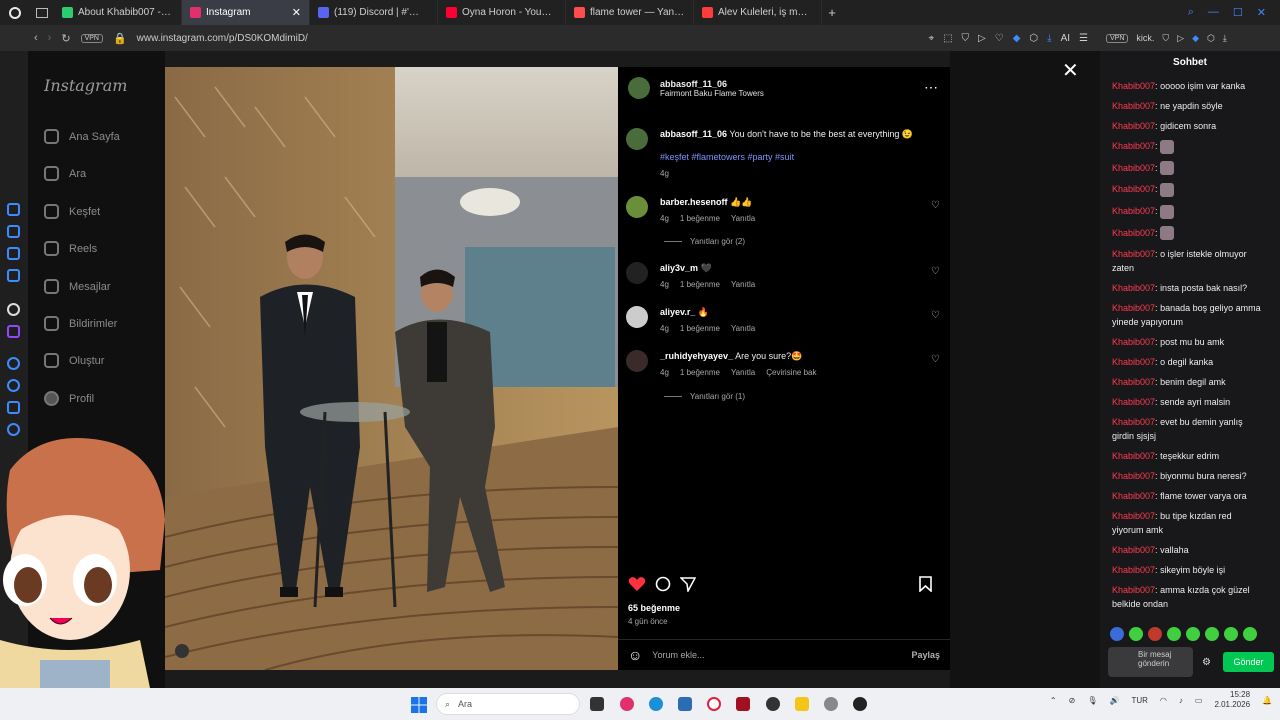 The height and width of the screenshot is (720, 1280). Describe the element at coordinates (773, 704) in the screenshot. I see `steam-icon` at that location.